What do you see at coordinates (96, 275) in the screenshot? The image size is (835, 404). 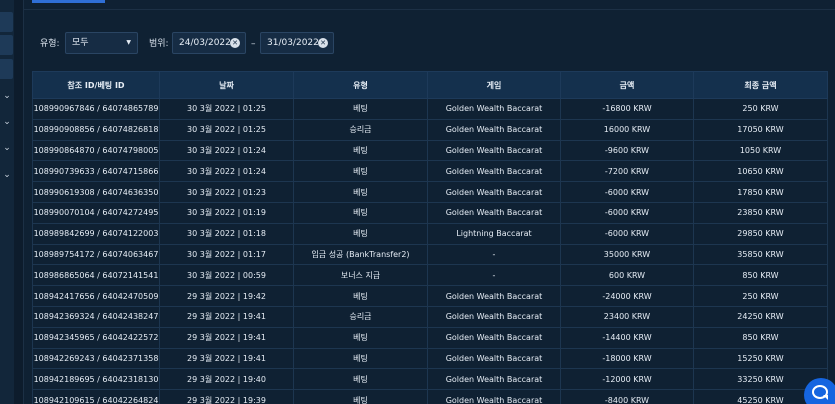 I see `ref-id-cell: 108986865064 / 64072141541` at bounding box center [96, 275].